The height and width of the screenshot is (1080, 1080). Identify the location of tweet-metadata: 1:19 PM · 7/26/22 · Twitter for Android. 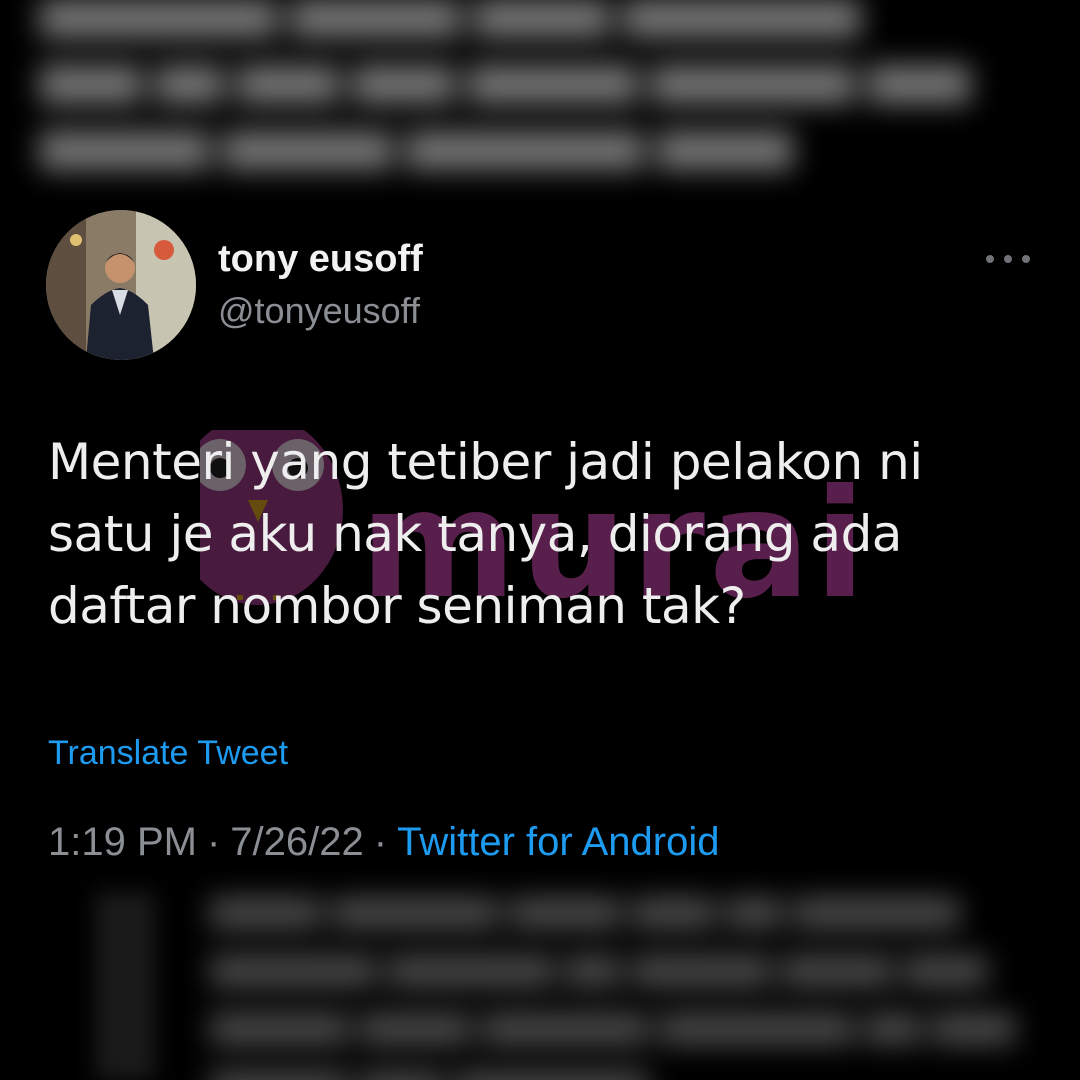
(383, 842).